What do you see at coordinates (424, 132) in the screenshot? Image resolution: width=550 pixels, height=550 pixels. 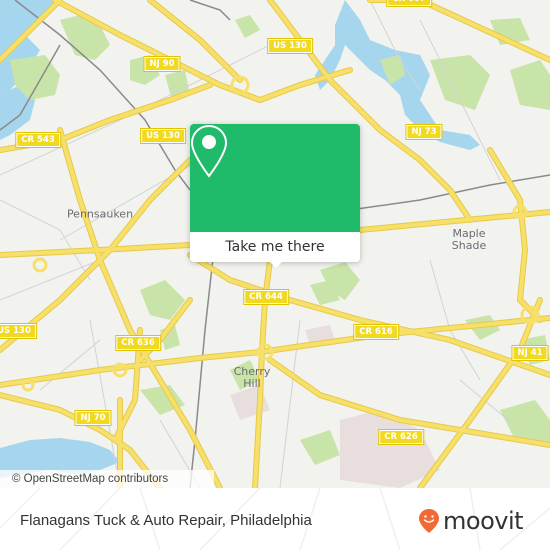 I see `road-shield-nj-73: NJ 73` at bounding box center [424, 132].